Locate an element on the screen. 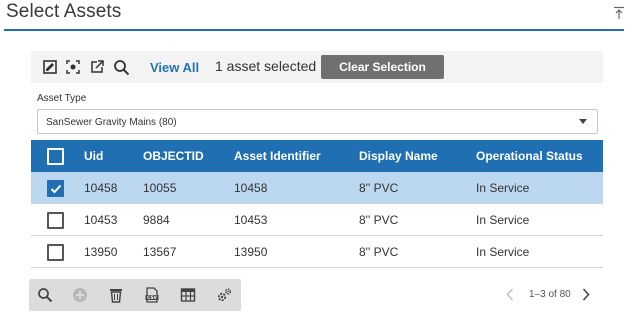  cell-asset-identifier: 10458 is located at coordinates (251, 188).